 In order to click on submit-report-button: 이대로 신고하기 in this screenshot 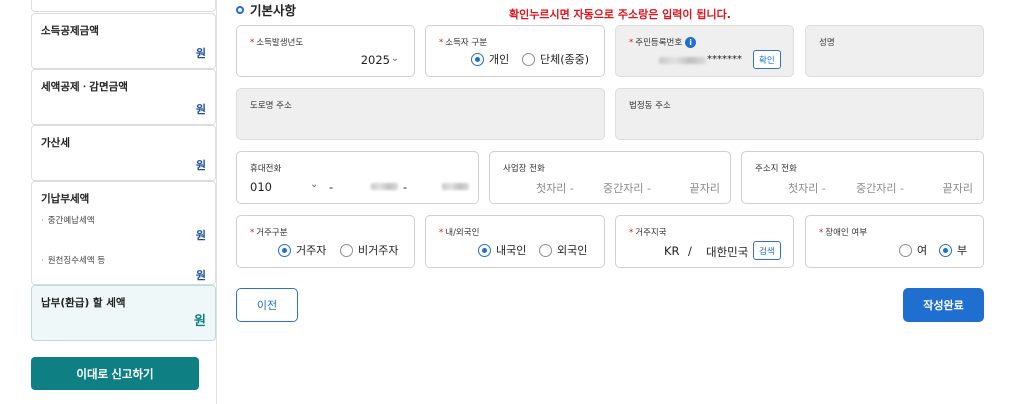, I will do `click(115, 373)`.